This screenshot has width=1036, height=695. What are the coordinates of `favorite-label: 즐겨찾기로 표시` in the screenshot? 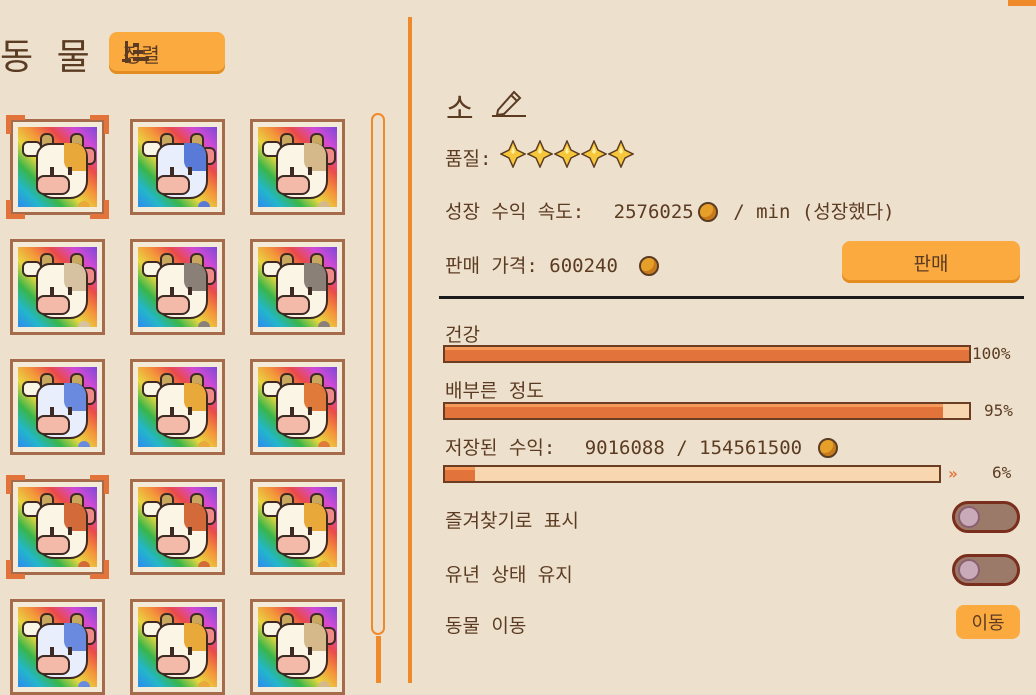 It's located at (512, 521).